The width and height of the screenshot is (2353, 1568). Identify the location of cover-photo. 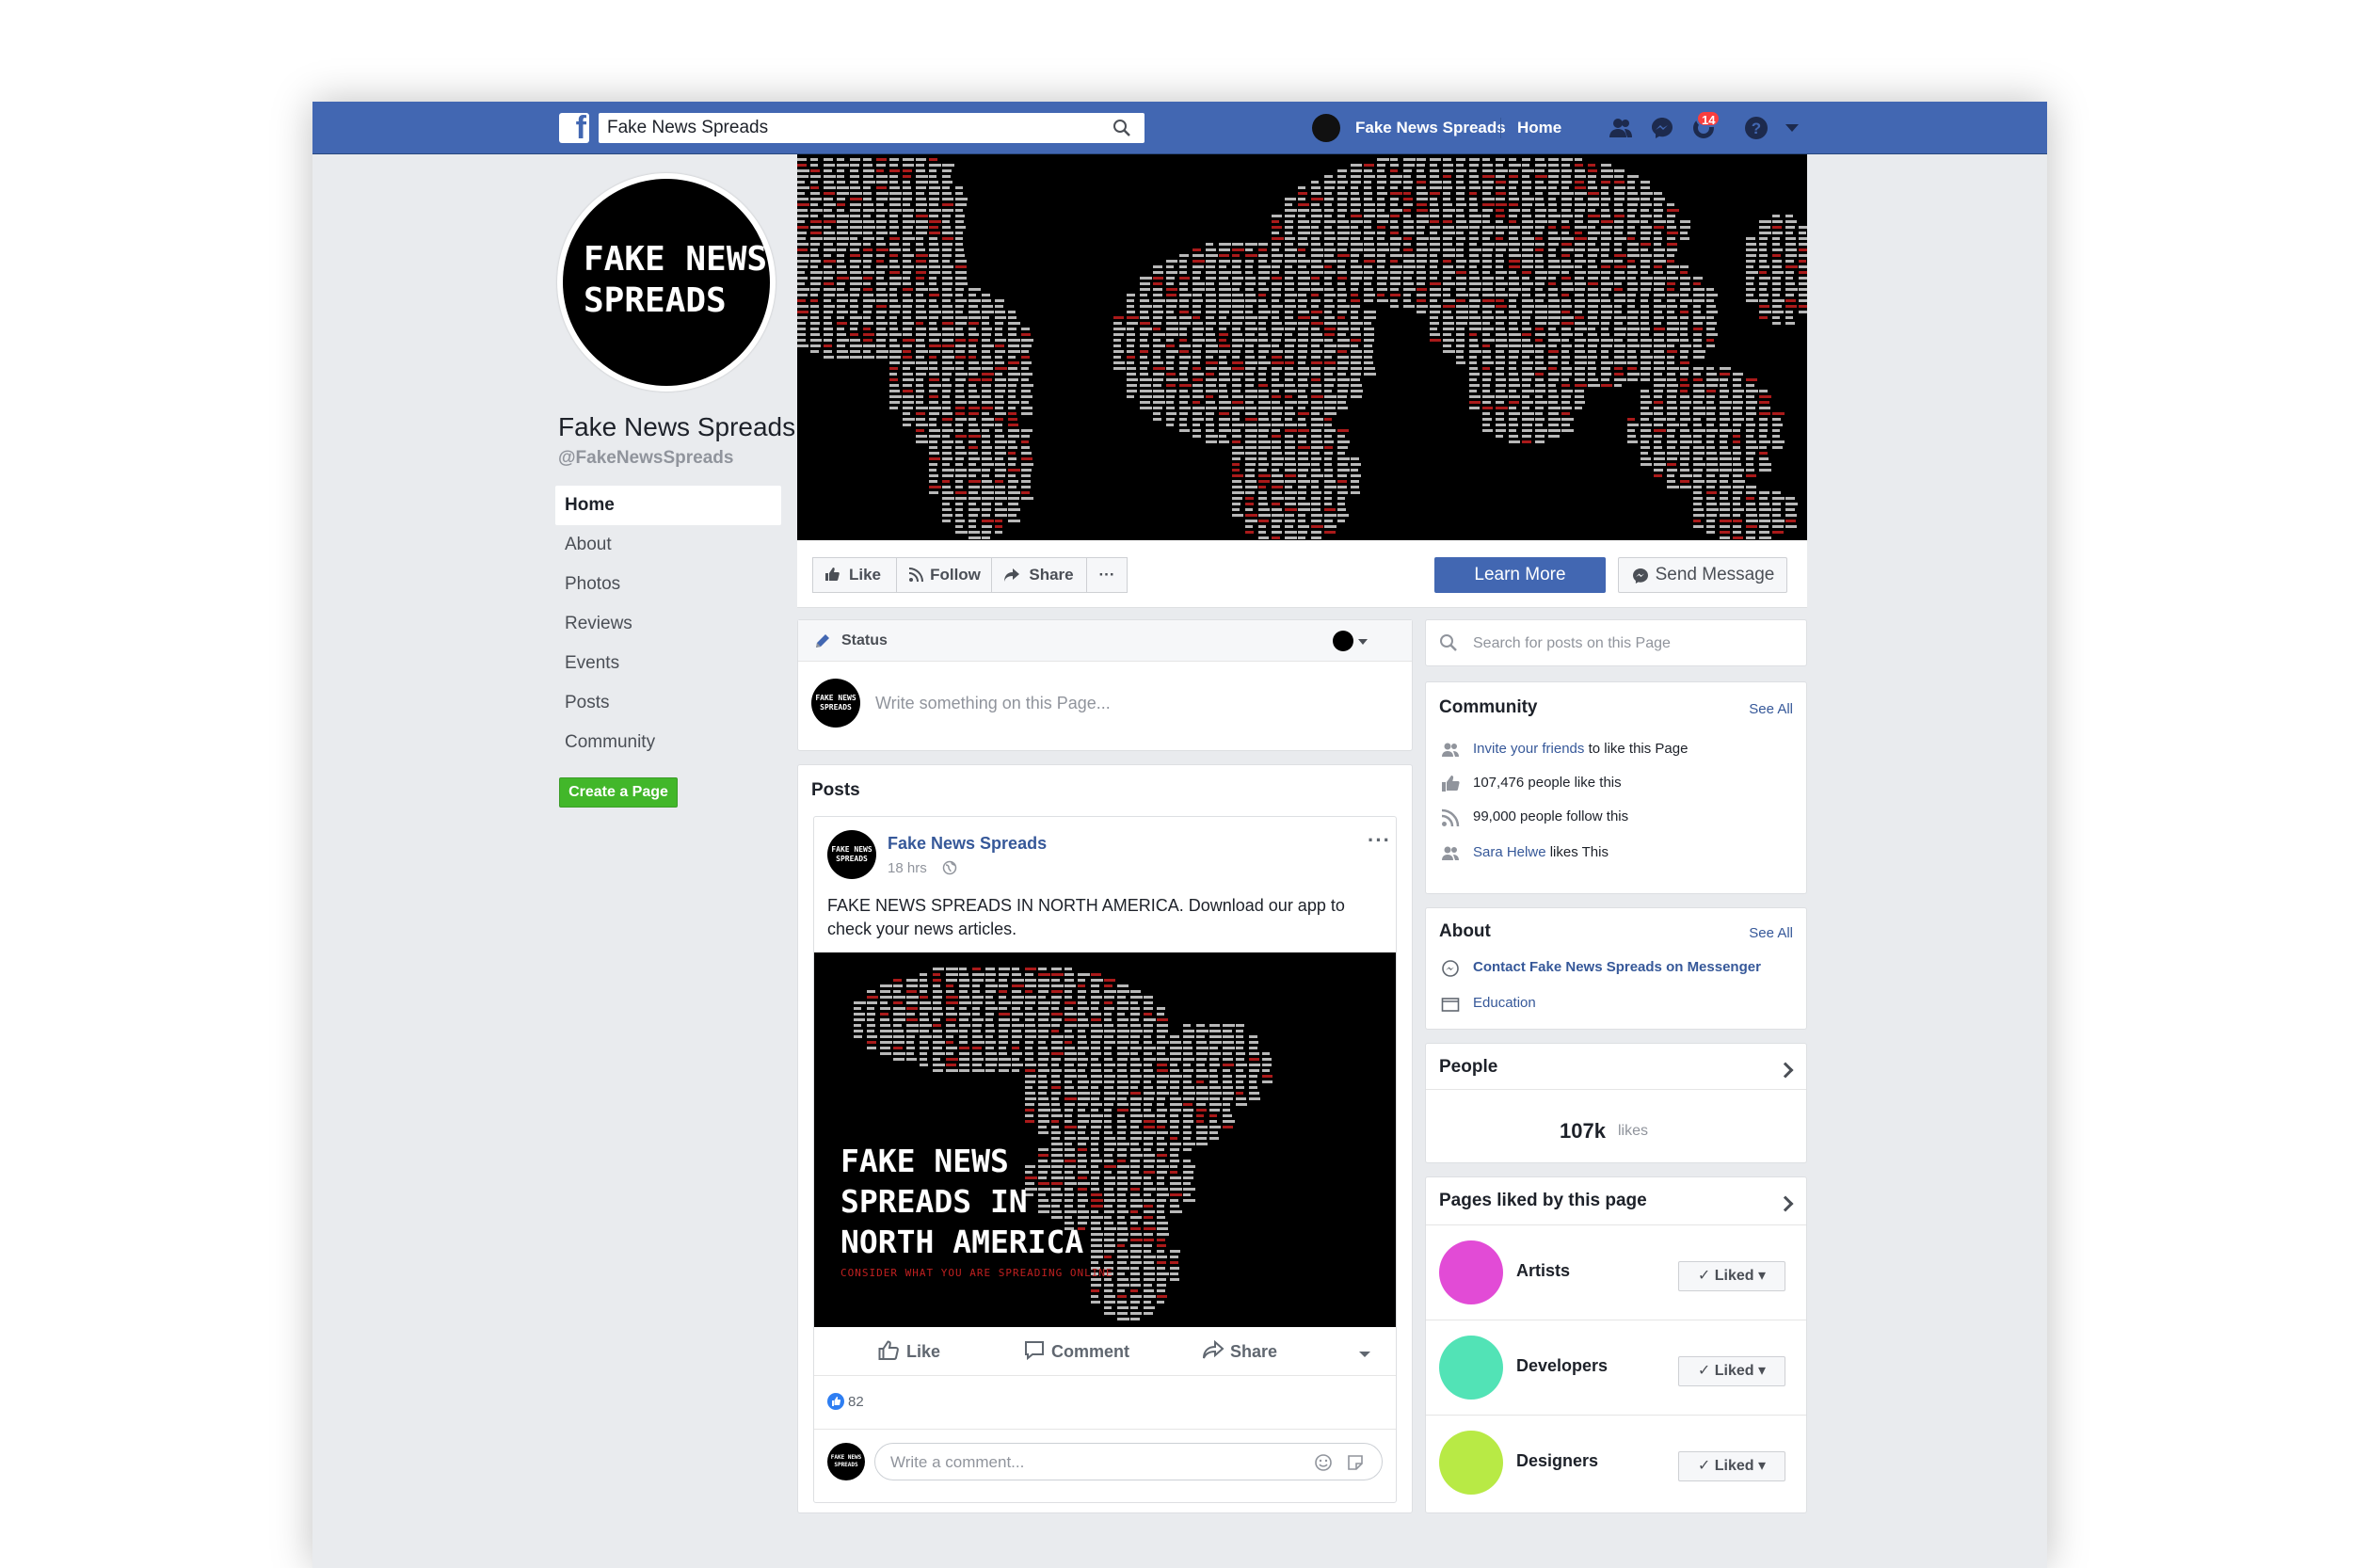
(1302, 347).